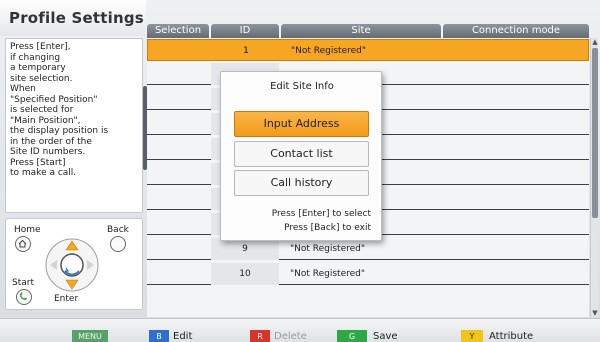 The height and width of the screenshot is (342, 600). I want to click on column-header-id: ID, so click(245, 31).